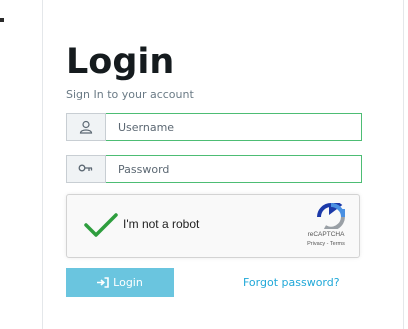 The image size is (408, 329). Describe the element at coordinates (326, 234) in the screenshot. I see `recaptcha-brand: reCAPTCHA` at that location.